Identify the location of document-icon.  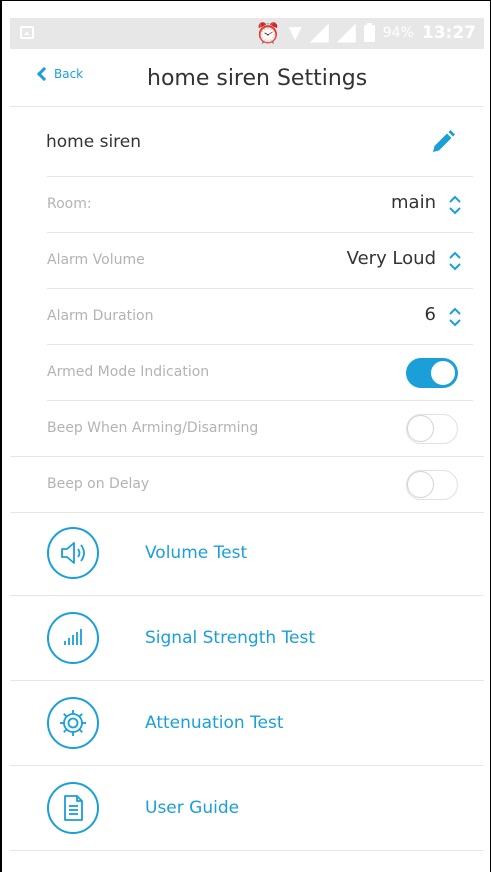
(73, 808).